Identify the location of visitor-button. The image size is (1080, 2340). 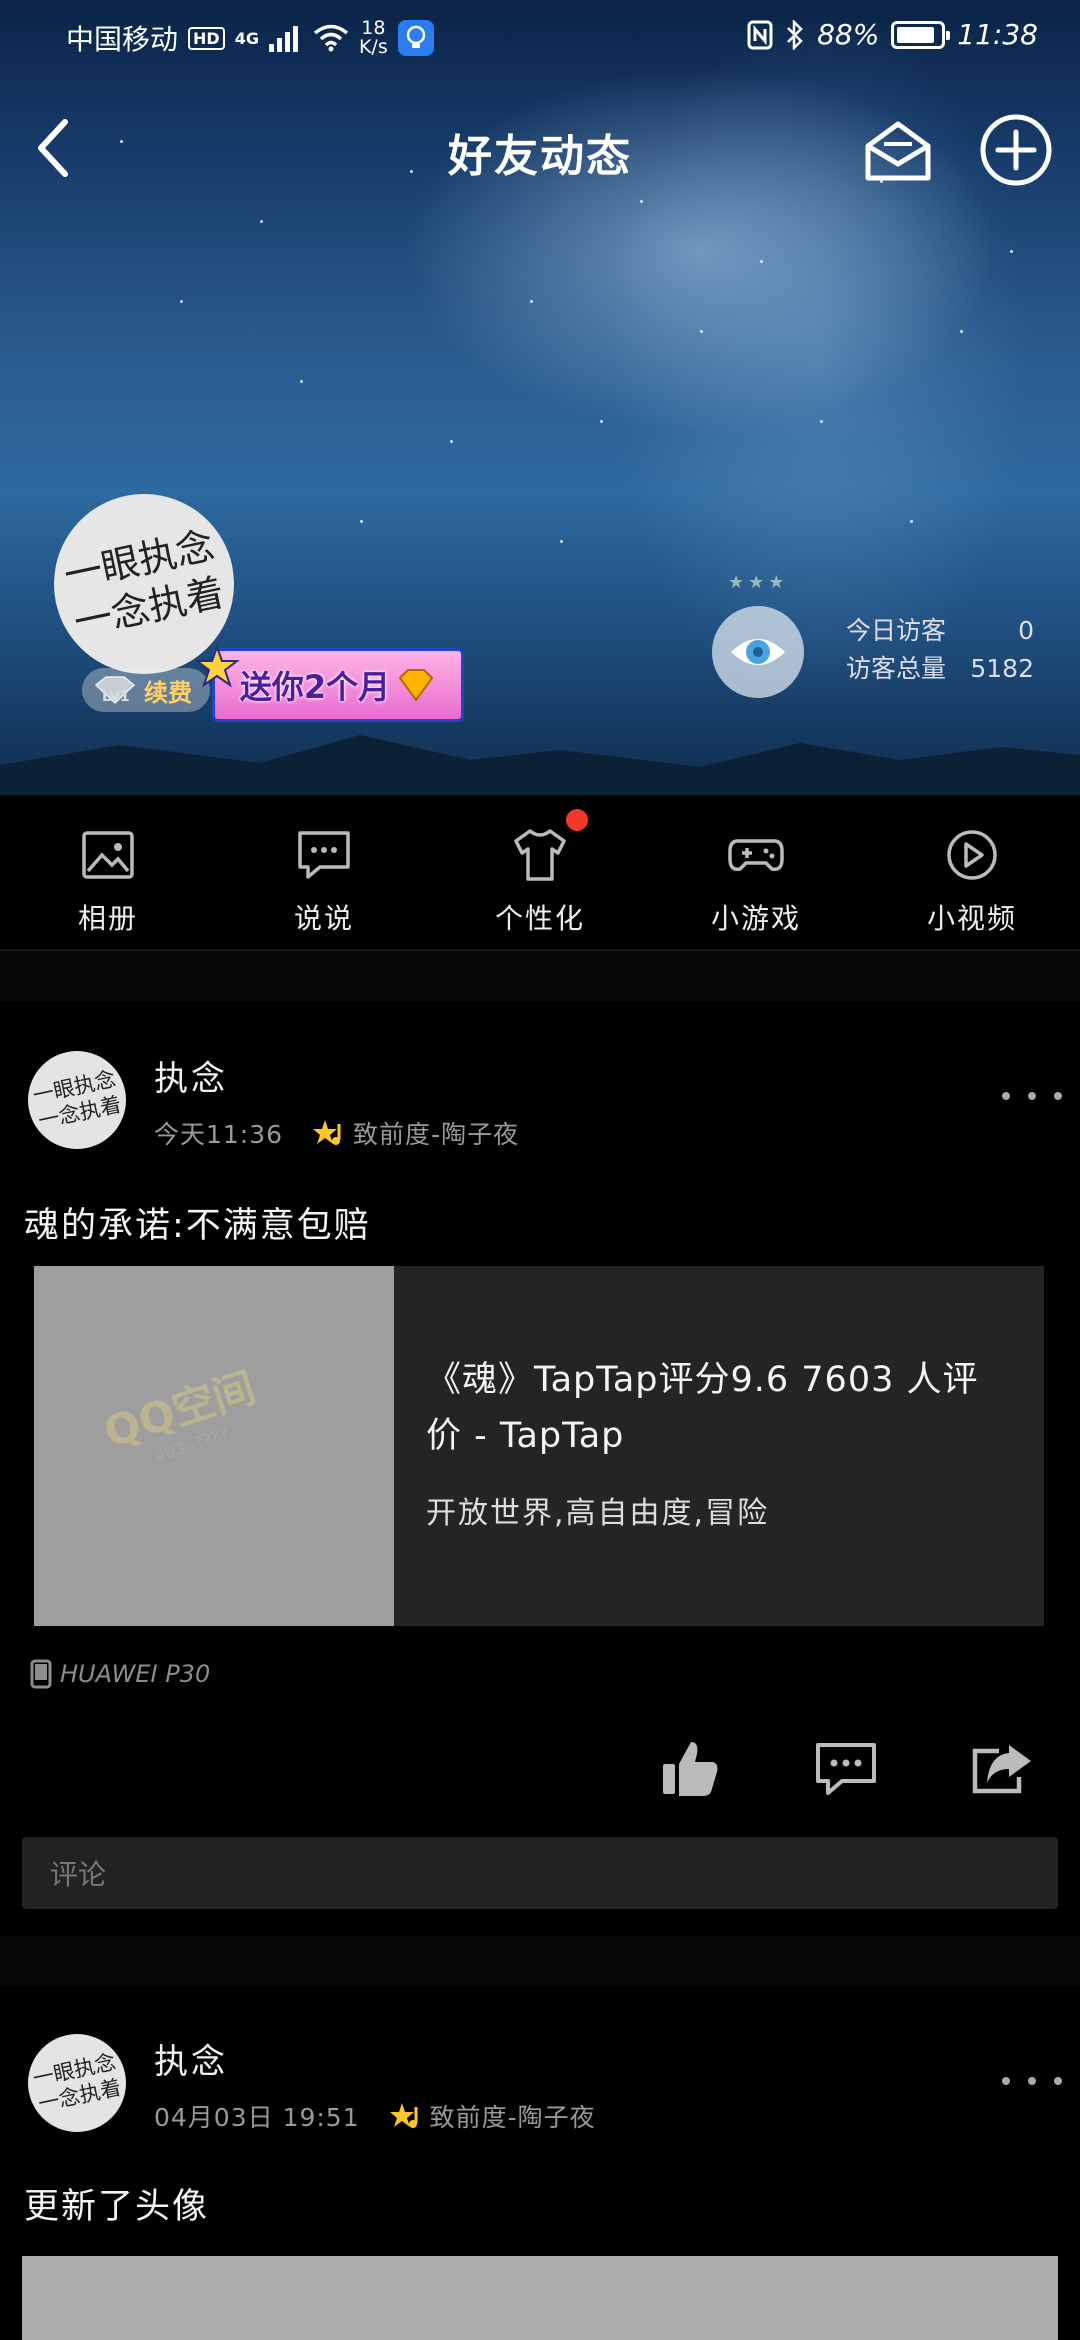
(758, 652).